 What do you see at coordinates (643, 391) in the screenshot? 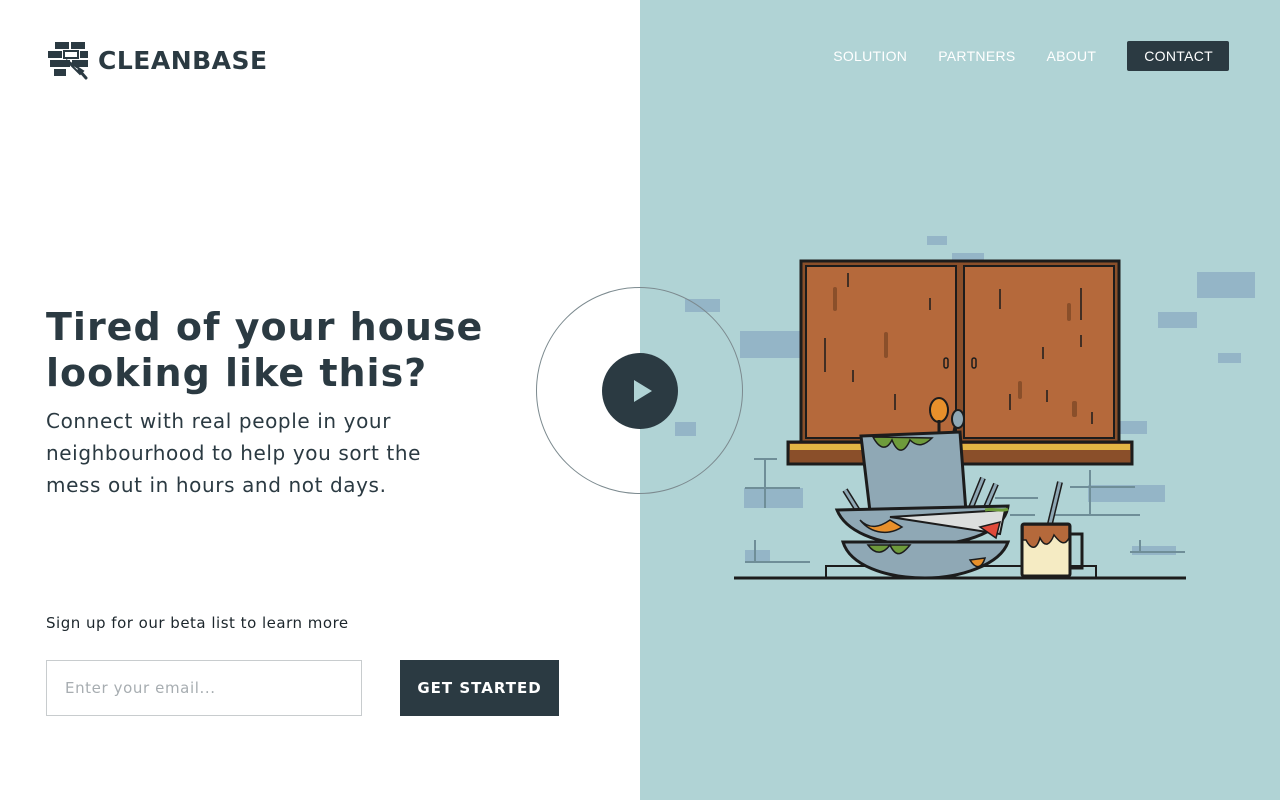
I see `play-icon` at bounding box center [643, 391].